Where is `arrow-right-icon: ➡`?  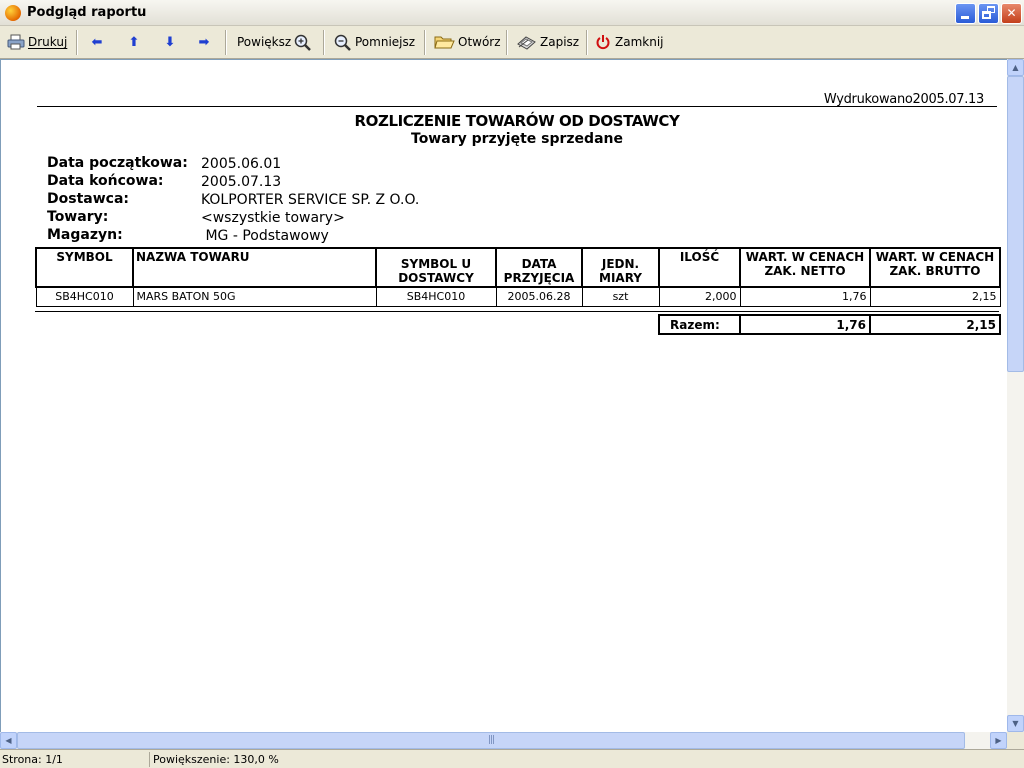
arrow-right-icon: ➡ is located at coordinates (204, 42).